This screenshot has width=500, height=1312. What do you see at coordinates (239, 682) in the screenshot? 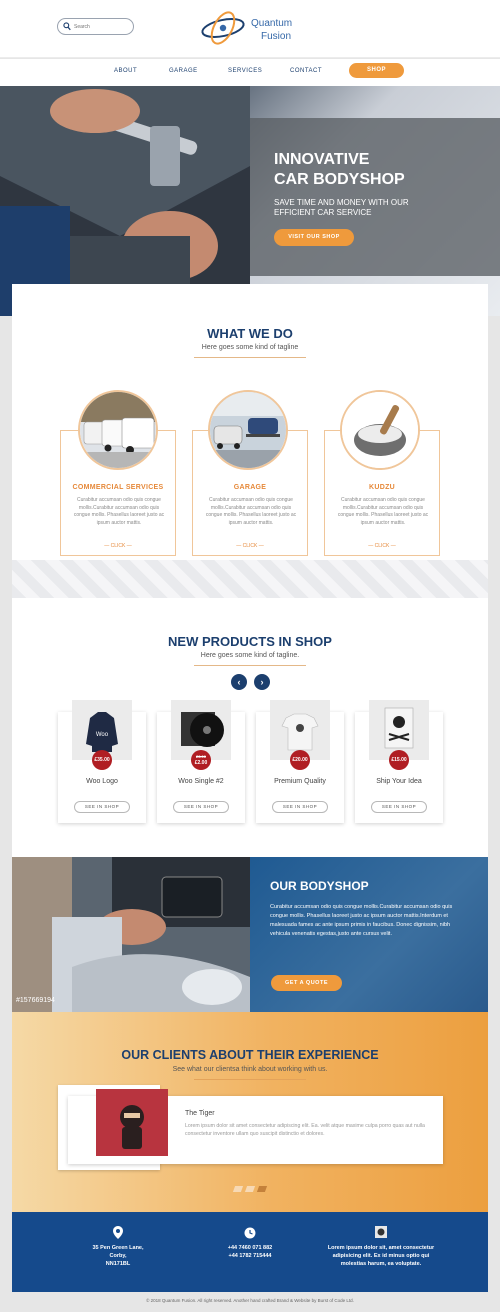
I see `prev-arrow-button: ‹` at bounding box center [239, 682].